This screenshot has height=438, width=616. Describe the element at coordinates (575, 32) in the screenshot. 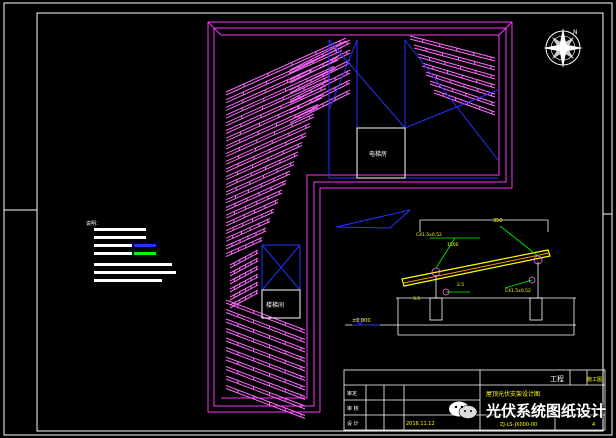

I see `compass-label: N` at that location.